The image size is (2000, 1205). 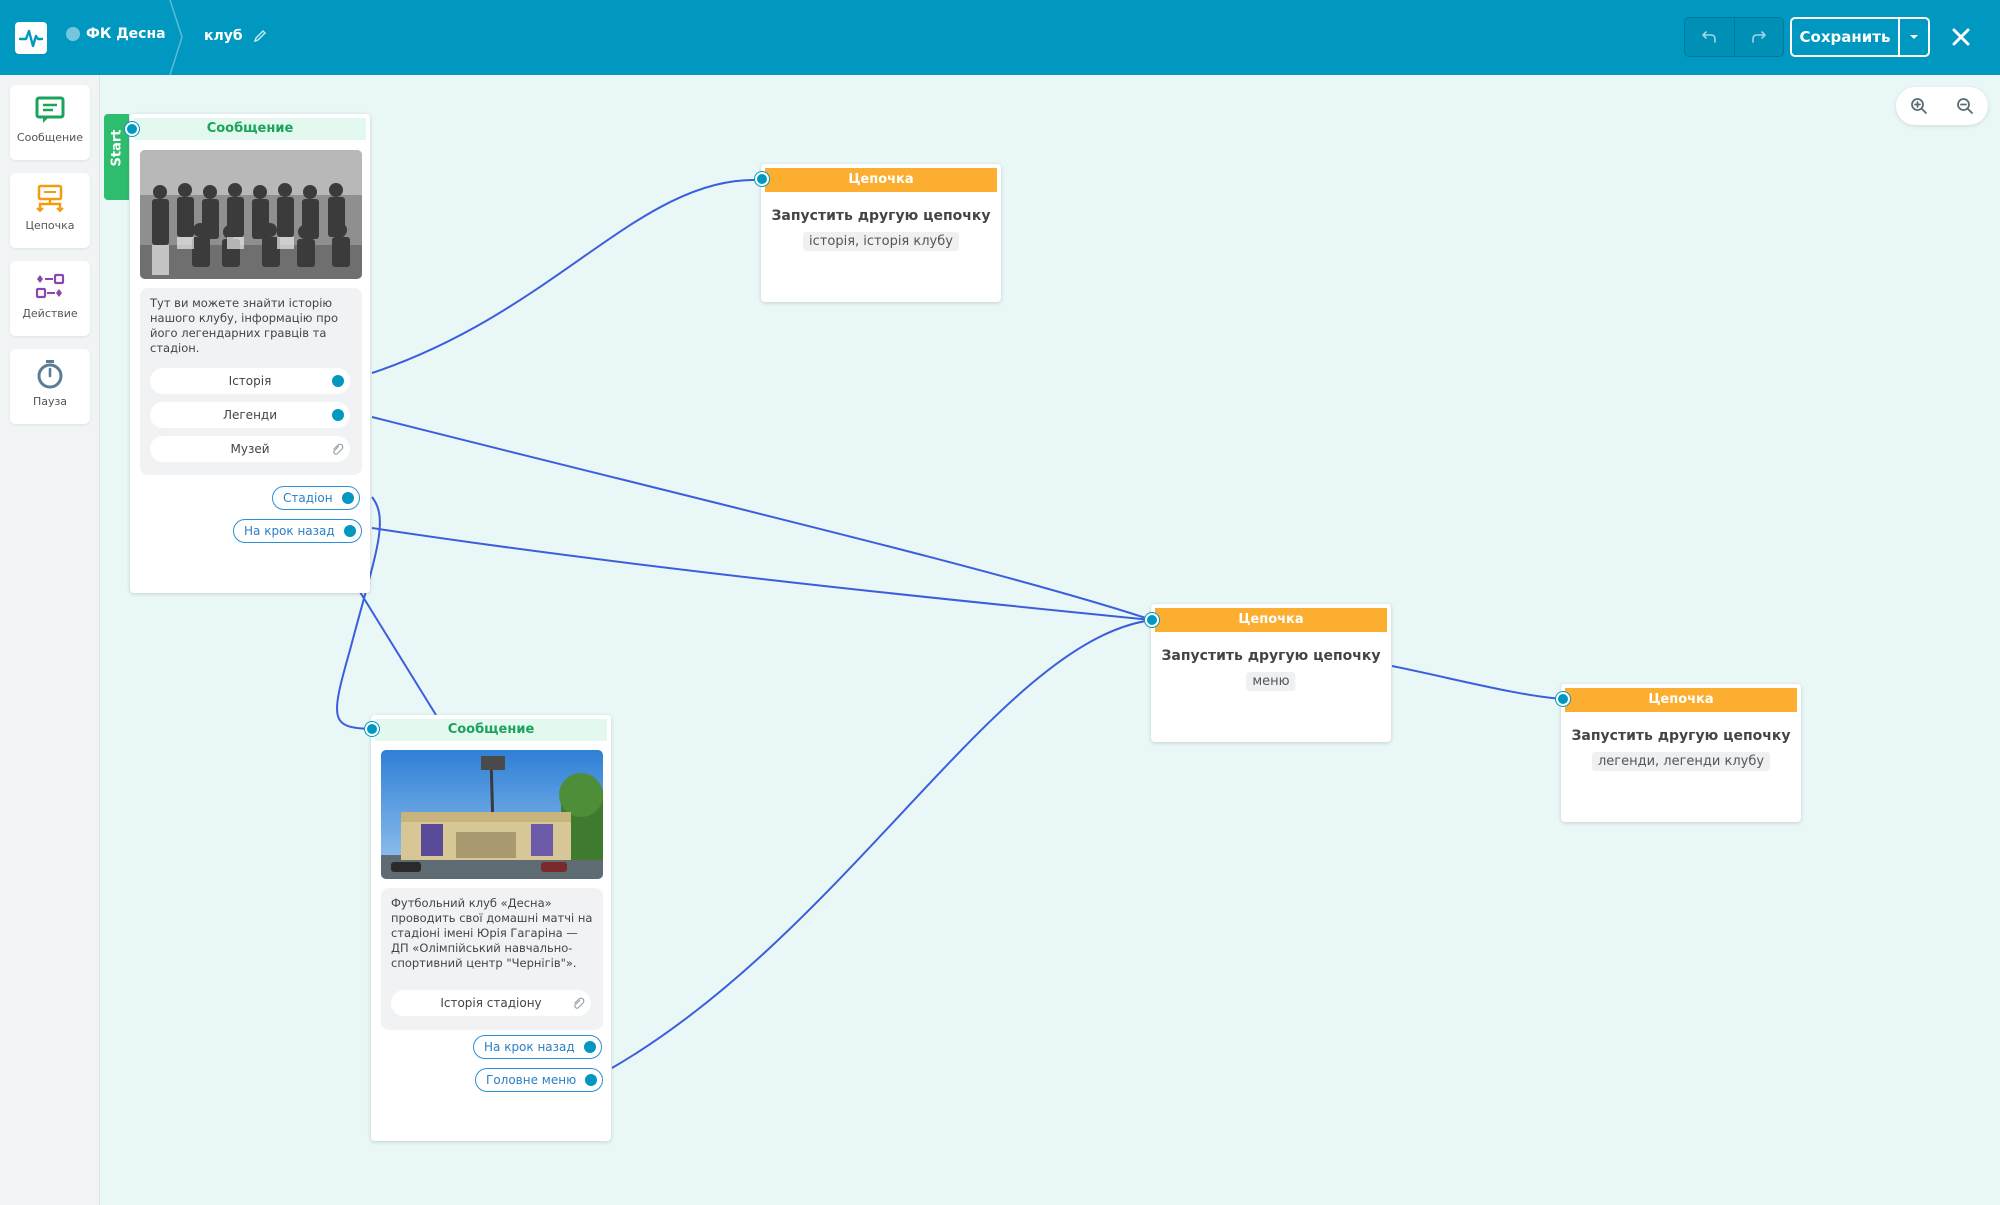 I want to click on button-legends-label: Легенди, so click(x=250, y=415).